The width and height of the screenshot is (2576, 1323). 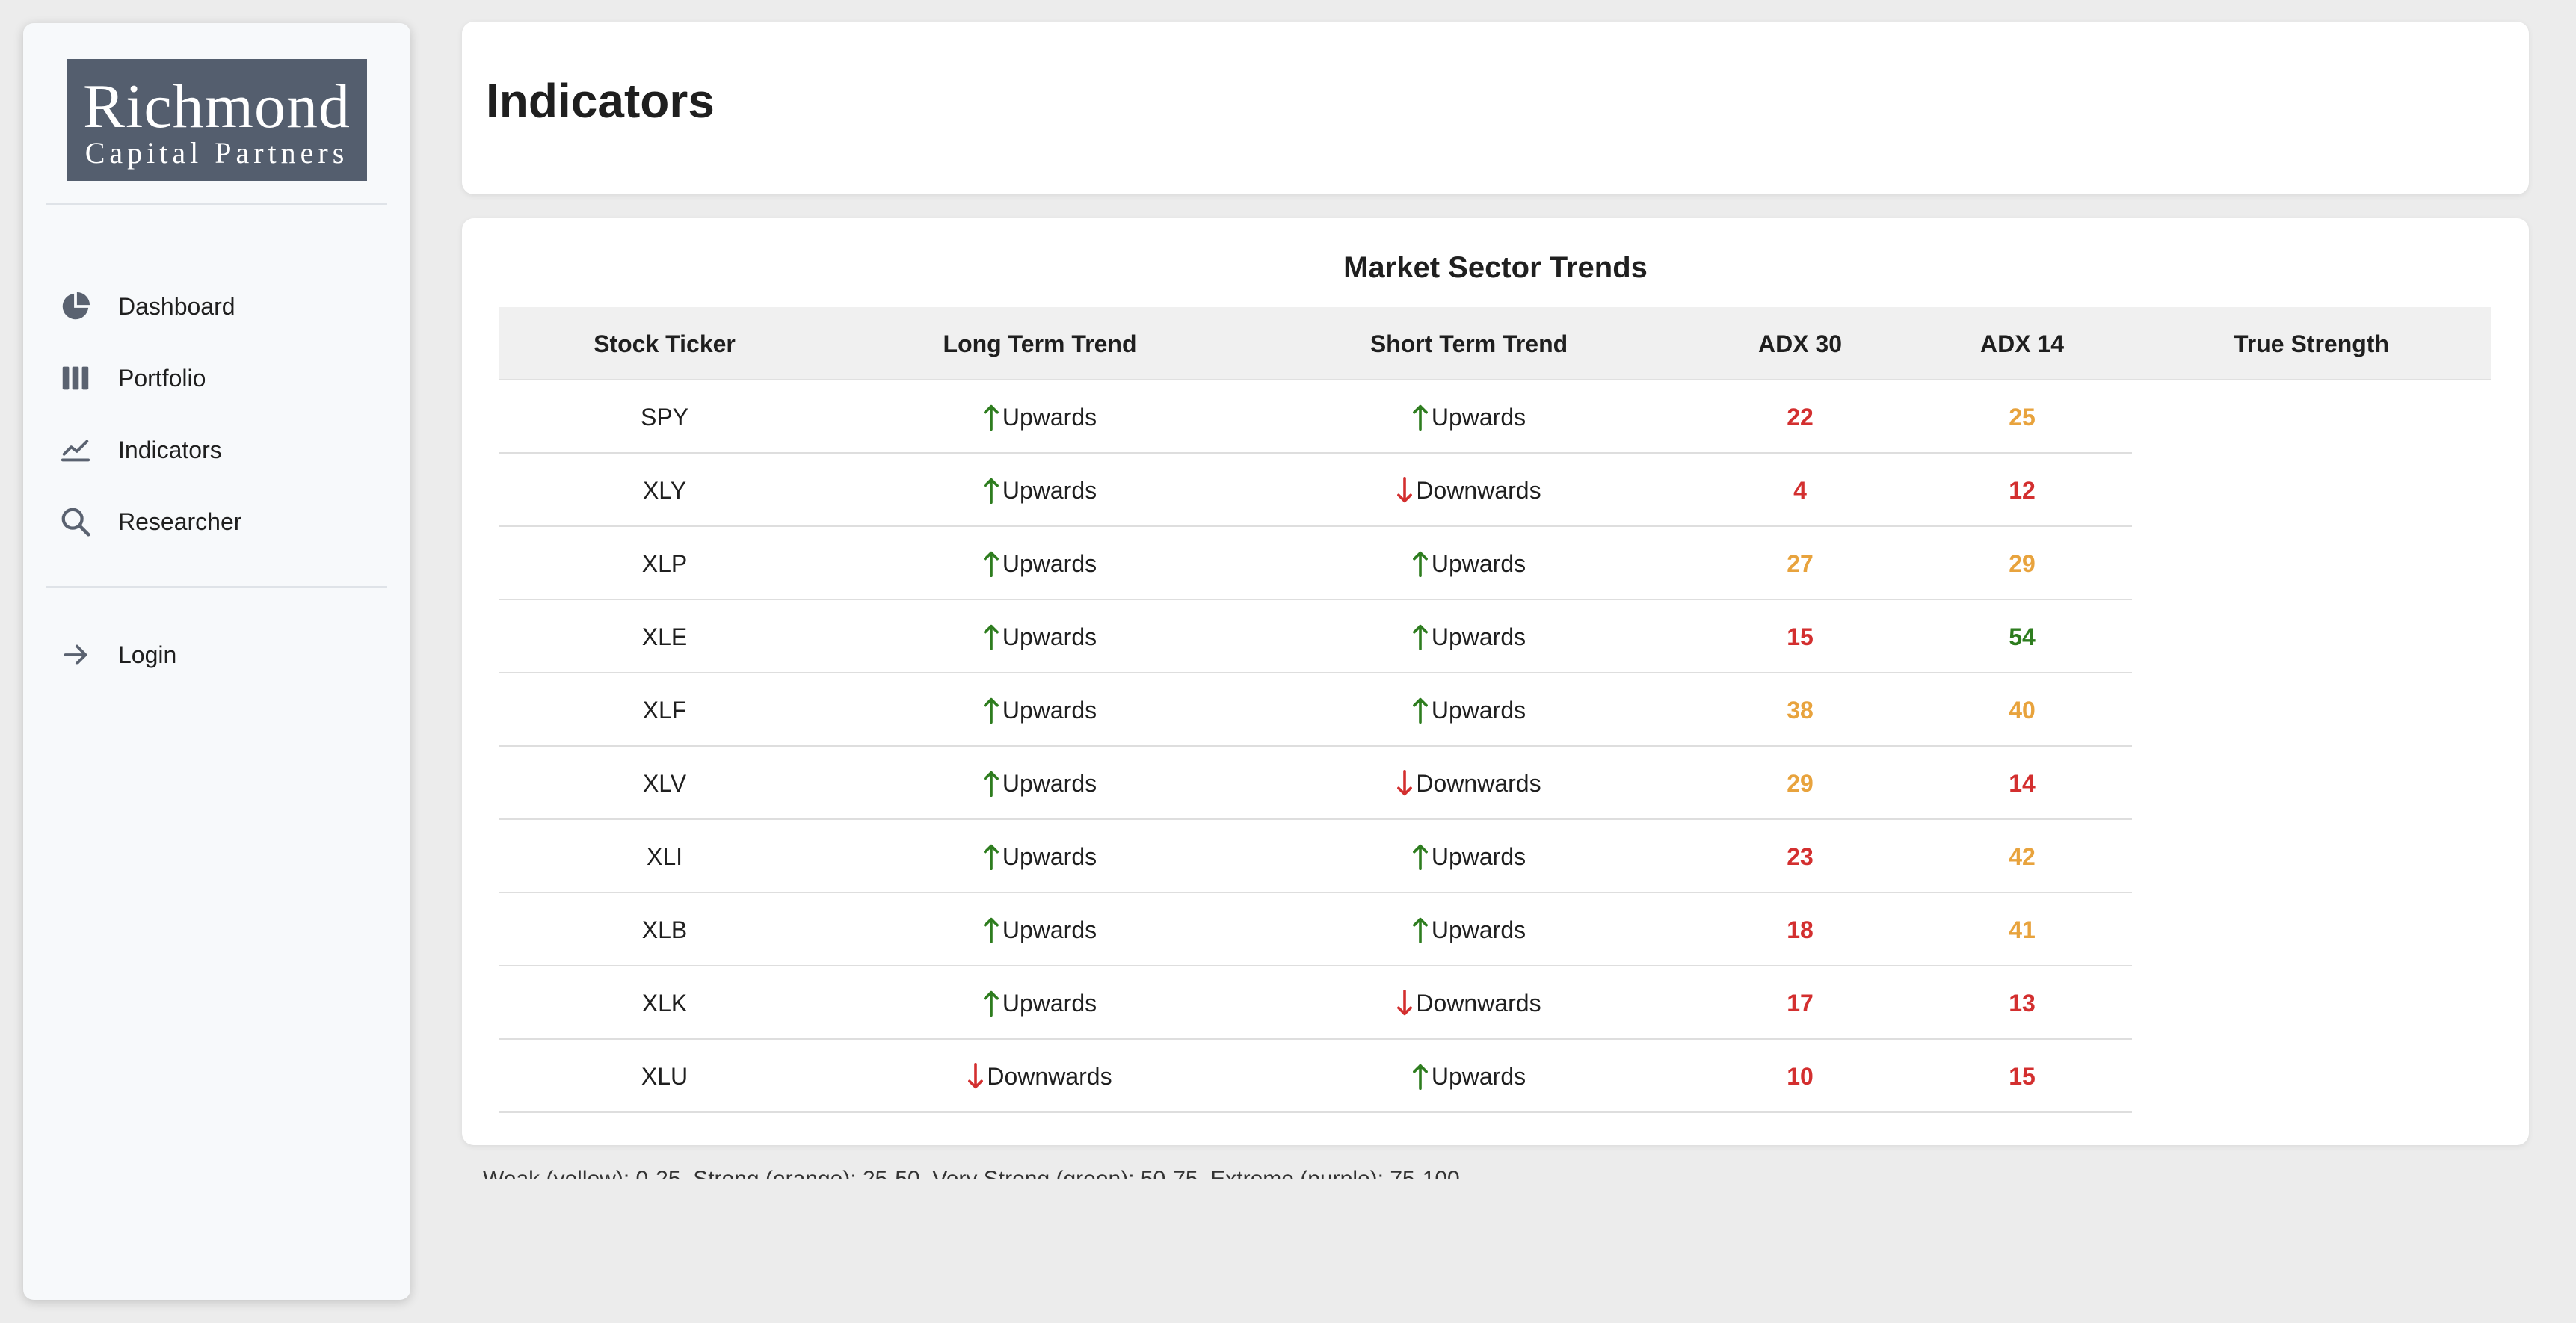 I want to click on trend-indicator: Downwards, so click(x=1468, y=490).